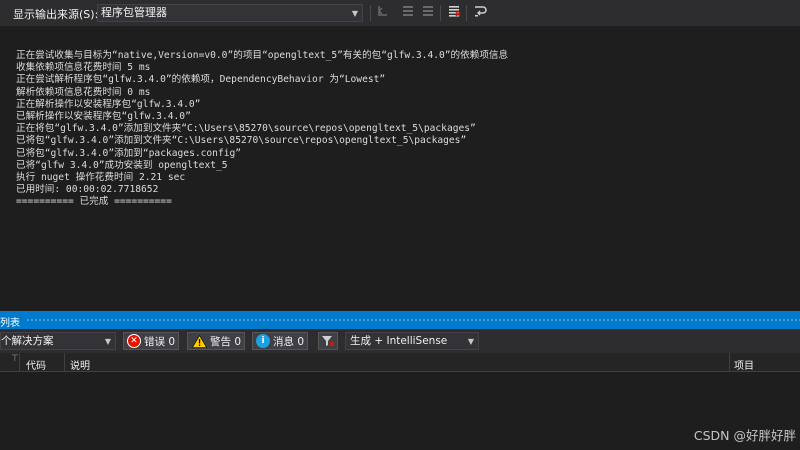  What do you see at coordinates (27, 341) in the screenshot?
I see `scope-value: 个解决方案` at bounding box center [27, 341].